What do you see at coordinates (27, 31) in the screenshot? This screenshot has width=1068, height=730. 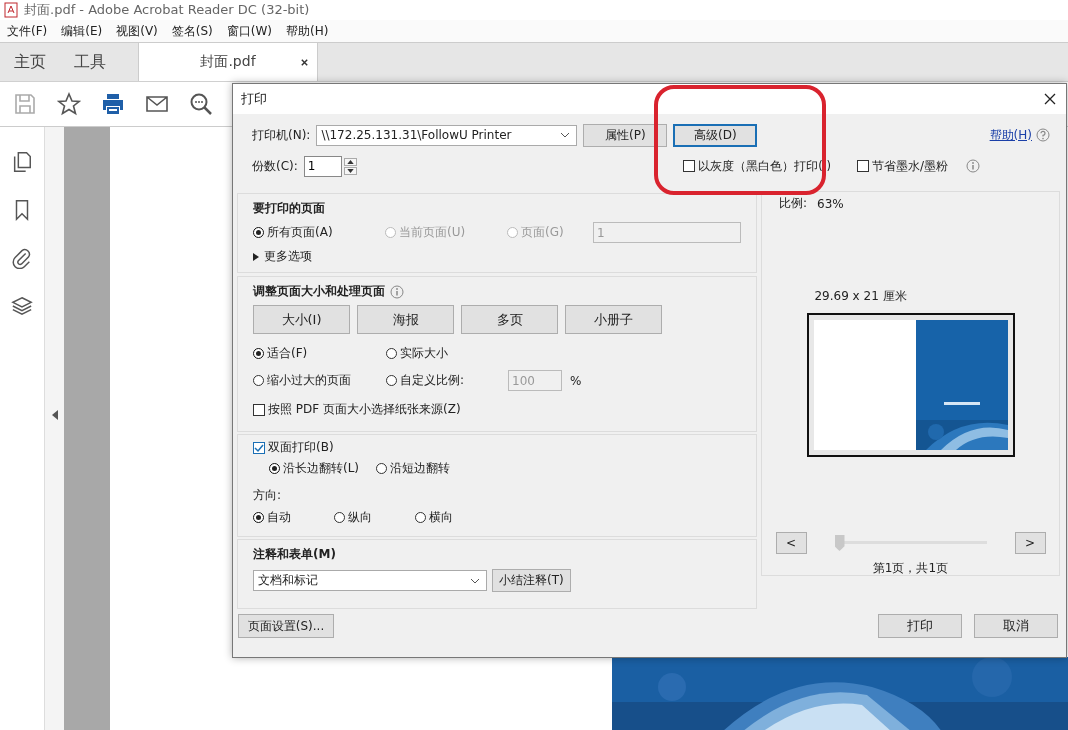 I see `menu-item: 文件(F)` at bounding box center [27, 31].